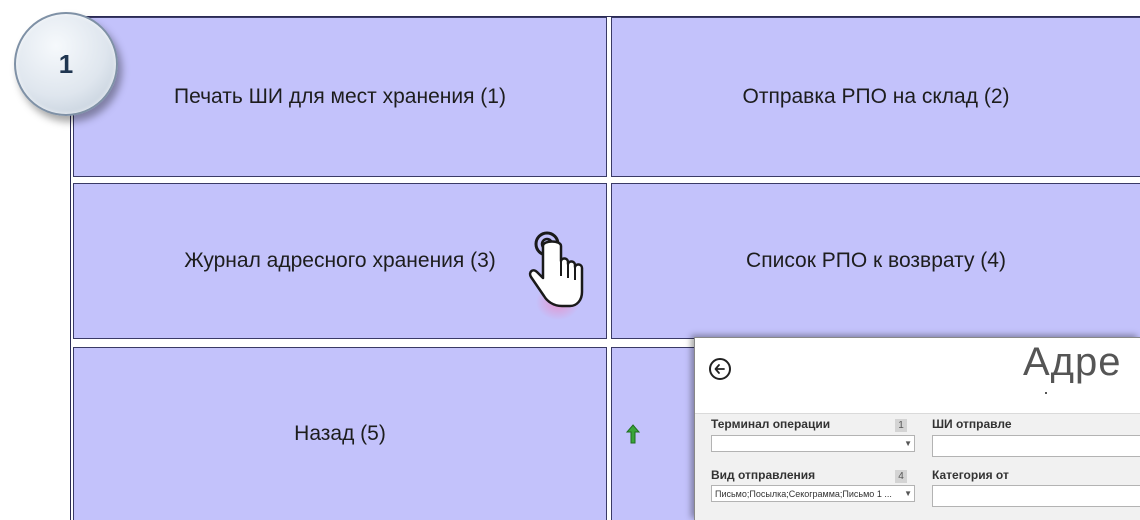 The image size is (1140, 520). Describe the element at coordinates (763, 475) in the screenshot. I see `mail-type-label: Вид отправления` at that location.